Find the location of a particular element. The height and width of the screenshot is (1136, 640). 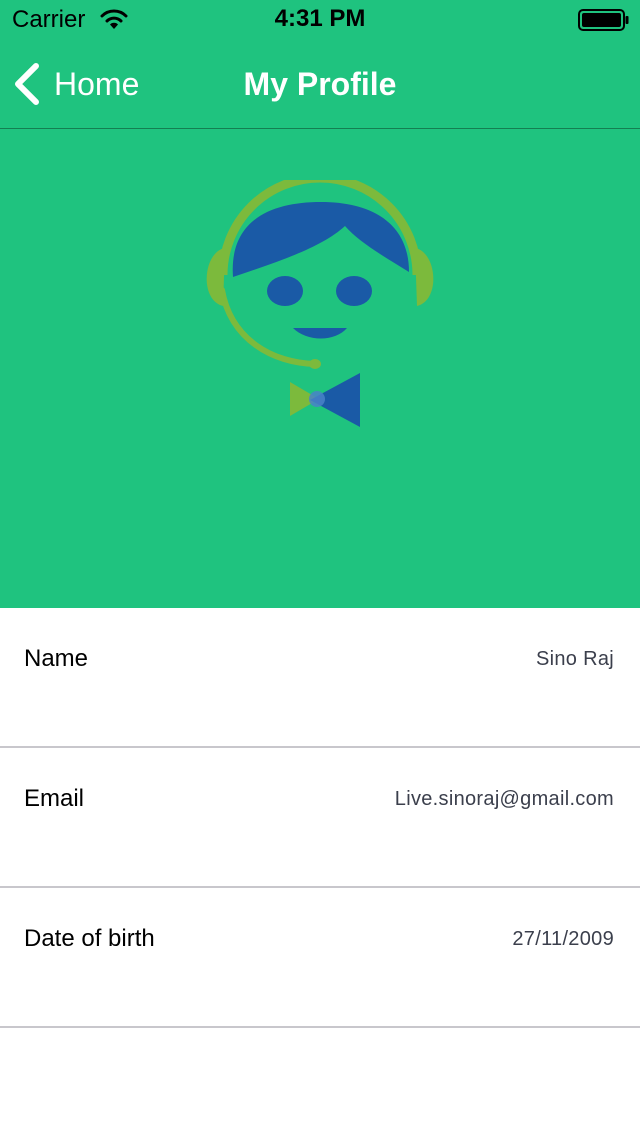

profile-row-email: Email Live.sinoraj@gmail.com is located at coordinates (320, 818).